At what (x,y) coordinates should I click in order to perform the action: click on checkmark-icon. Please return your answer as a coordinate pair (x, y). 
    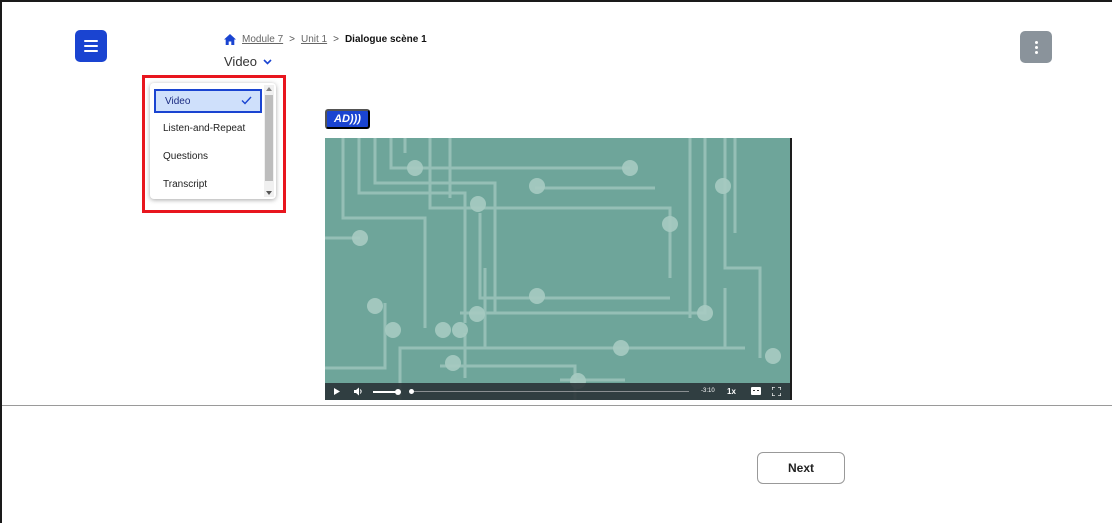
    Looking at the image, I should click on (246, 100).